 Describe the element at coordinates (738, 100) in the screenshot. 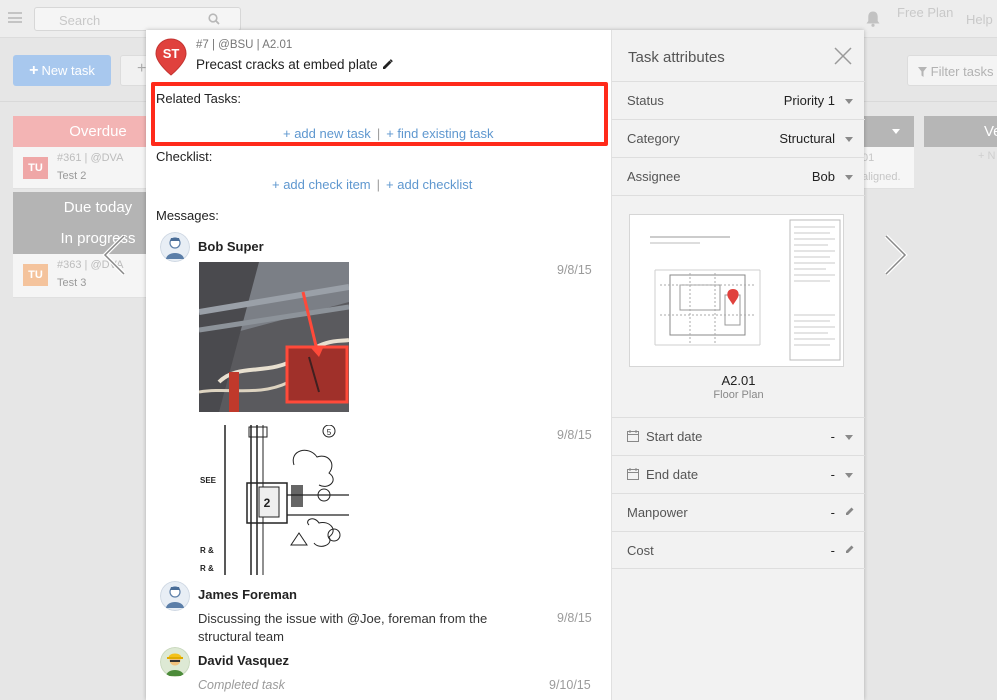

I see `status-select: Status Priority 1` at that location.